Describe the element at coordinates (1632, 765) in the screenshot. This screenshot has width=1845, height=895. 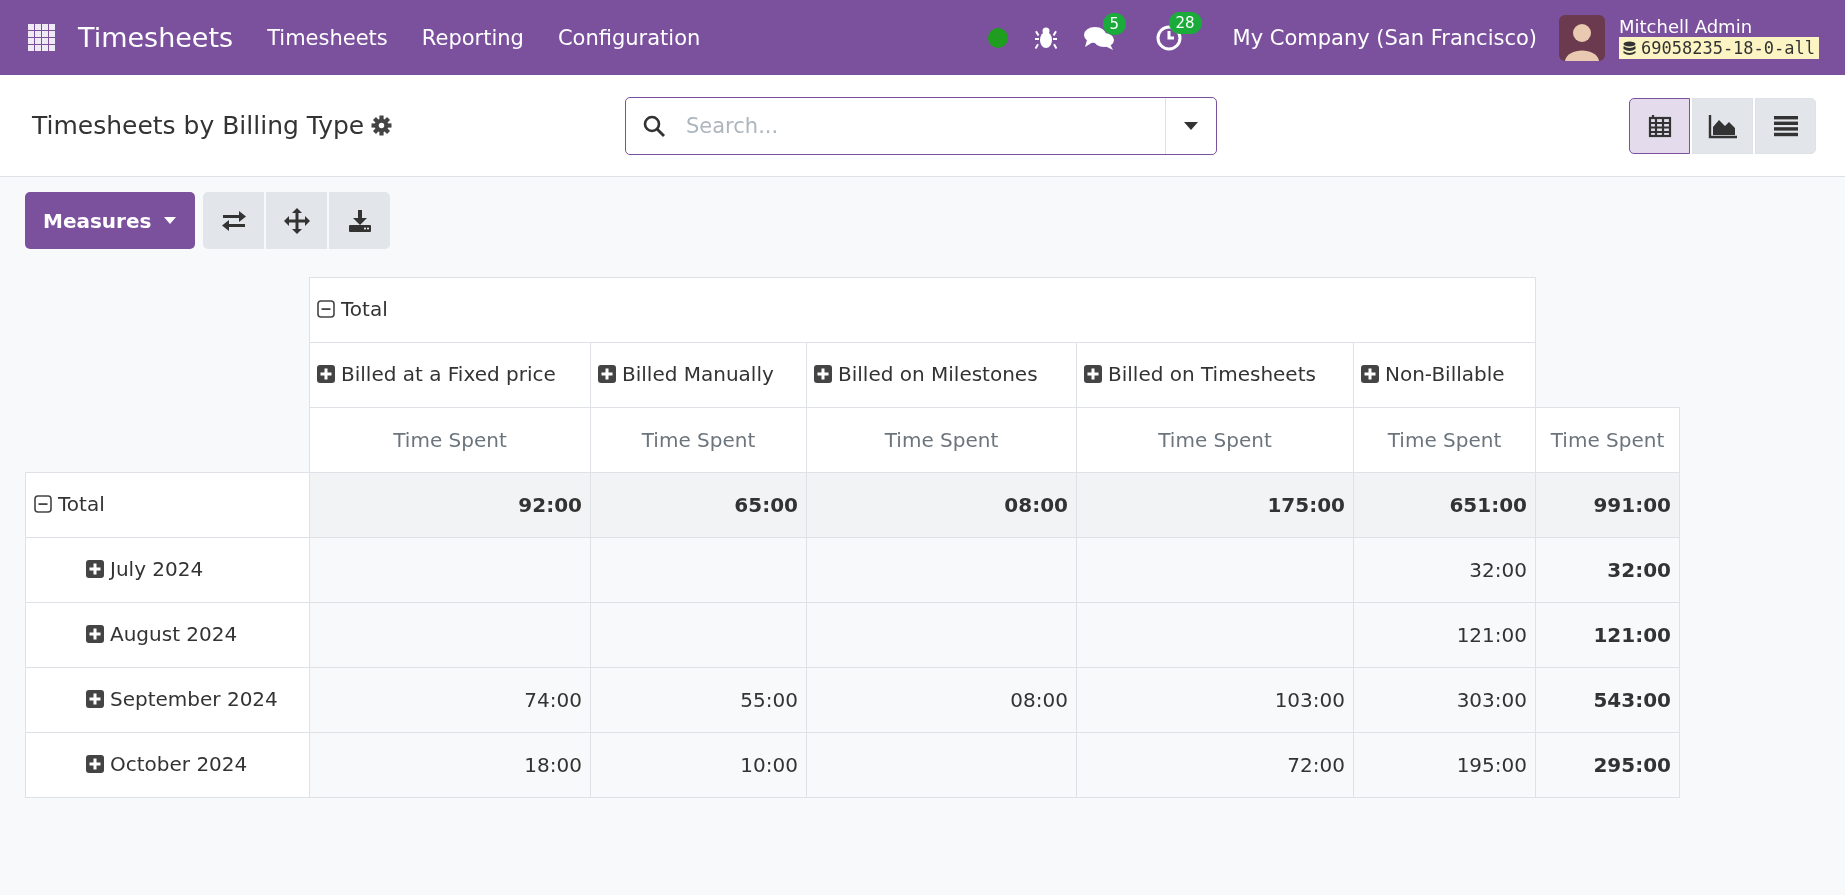
I see `table-cell: 295:00` at that location.